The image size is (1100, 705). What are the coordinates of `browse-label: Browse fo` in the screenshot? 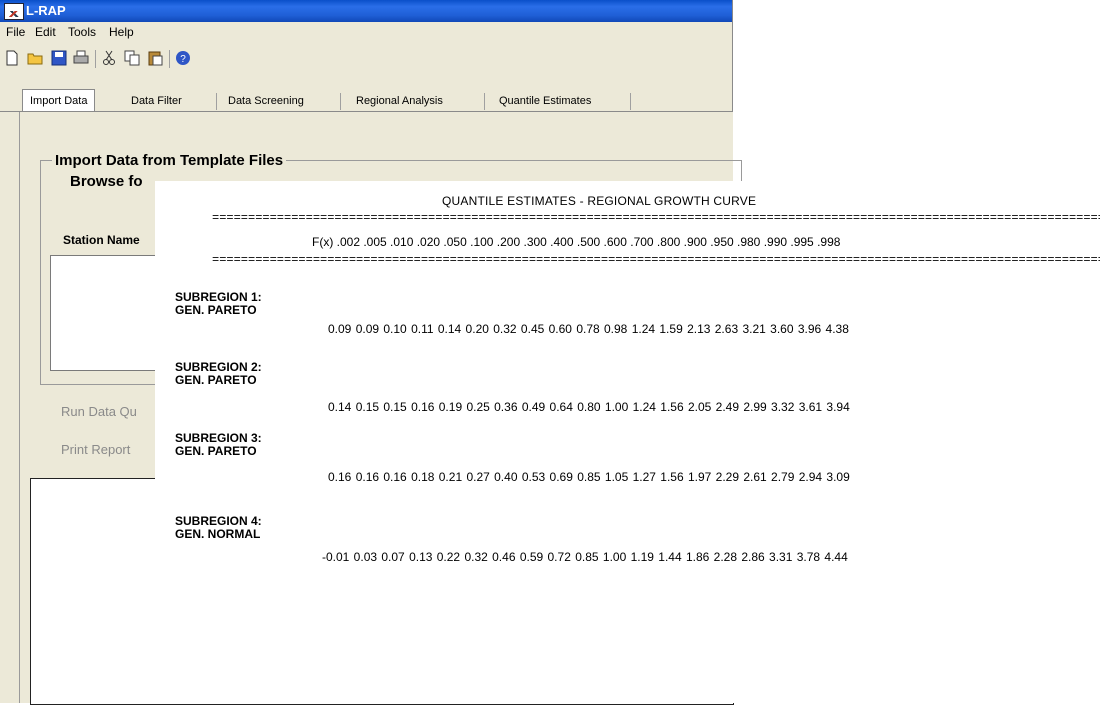 It's located at (106, 181).